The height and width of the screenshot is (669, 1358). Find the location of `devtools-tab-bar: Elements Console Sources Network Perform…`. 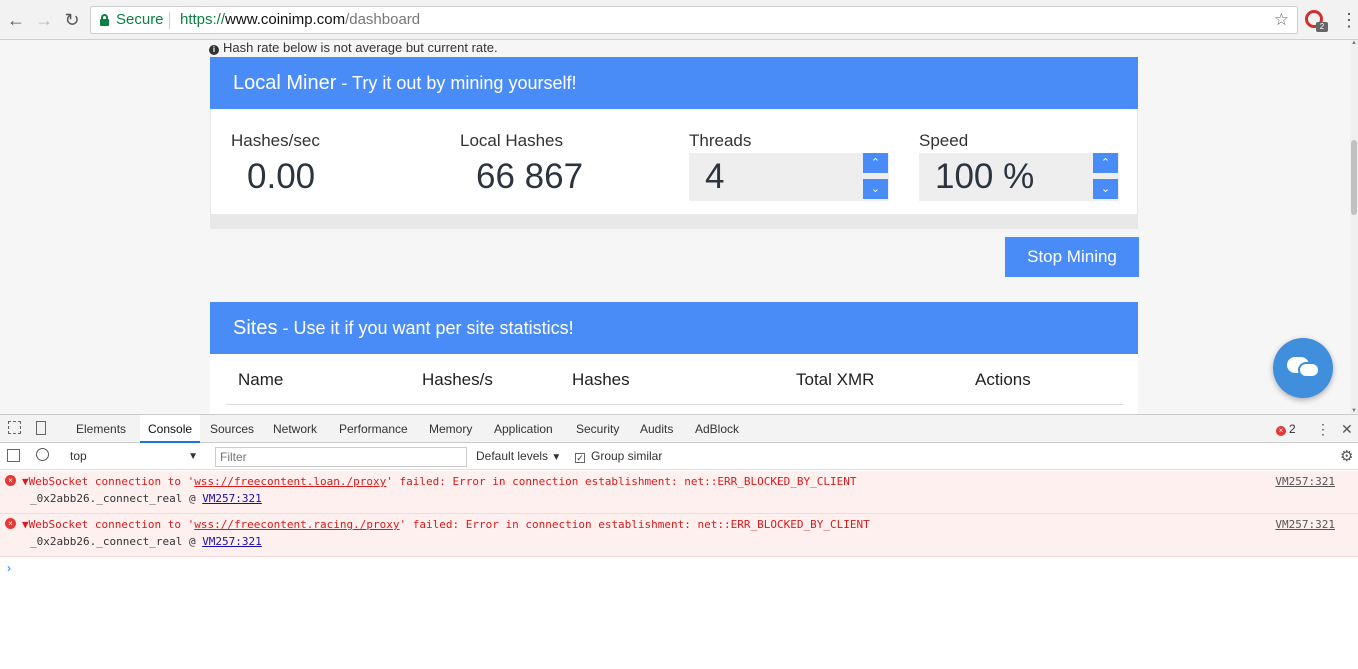

devtools-tab-bar: Elements Console Sources Network Perform… is located at coordinates (679, 429).